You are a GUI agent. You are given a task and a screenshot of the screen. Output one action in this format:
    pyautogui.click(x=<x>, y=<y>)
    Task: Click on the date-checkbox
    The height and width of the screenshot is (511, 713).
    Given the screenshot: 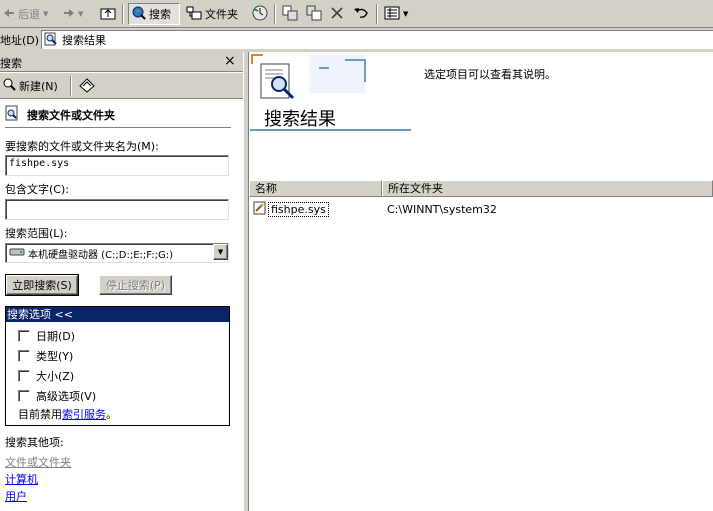 What is the action you would take?
    pyautogui.click(x=24, y=336)
    